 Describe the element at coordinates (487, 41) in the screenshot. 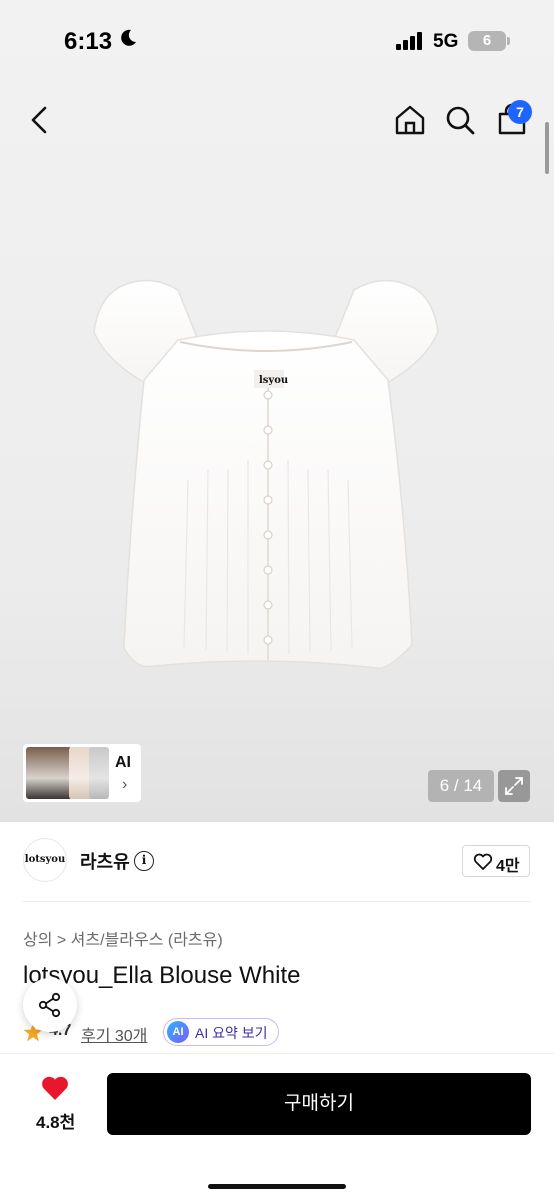

I see `battery-icon: 6` at that location.